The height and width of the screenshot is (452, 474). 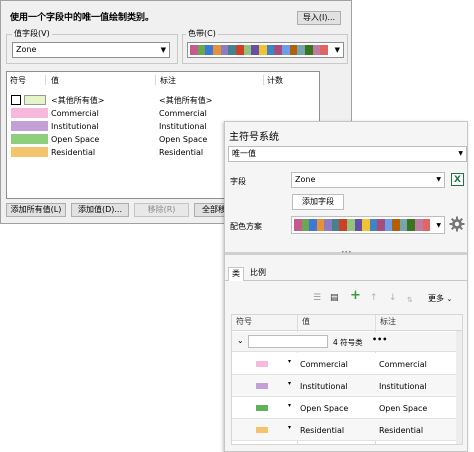 I want to click on arrow-up-icon: ↑, so click(x=374, y=298).